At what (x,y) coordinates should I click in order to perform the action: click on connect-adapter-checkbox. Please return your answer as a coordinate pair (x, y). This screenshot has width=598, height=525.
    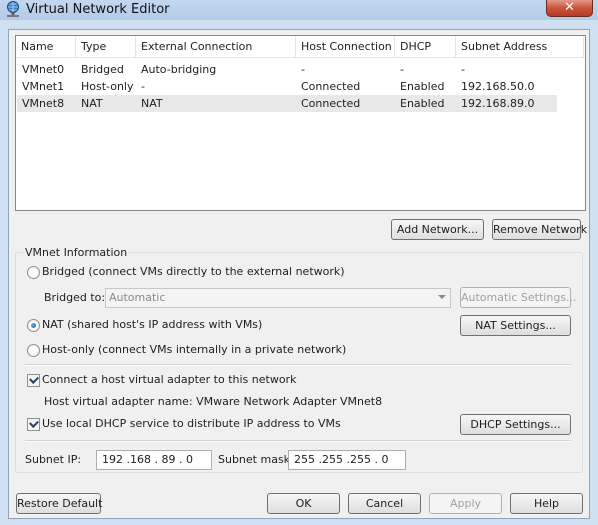
    Looking at the image, I should click on (33, 380).